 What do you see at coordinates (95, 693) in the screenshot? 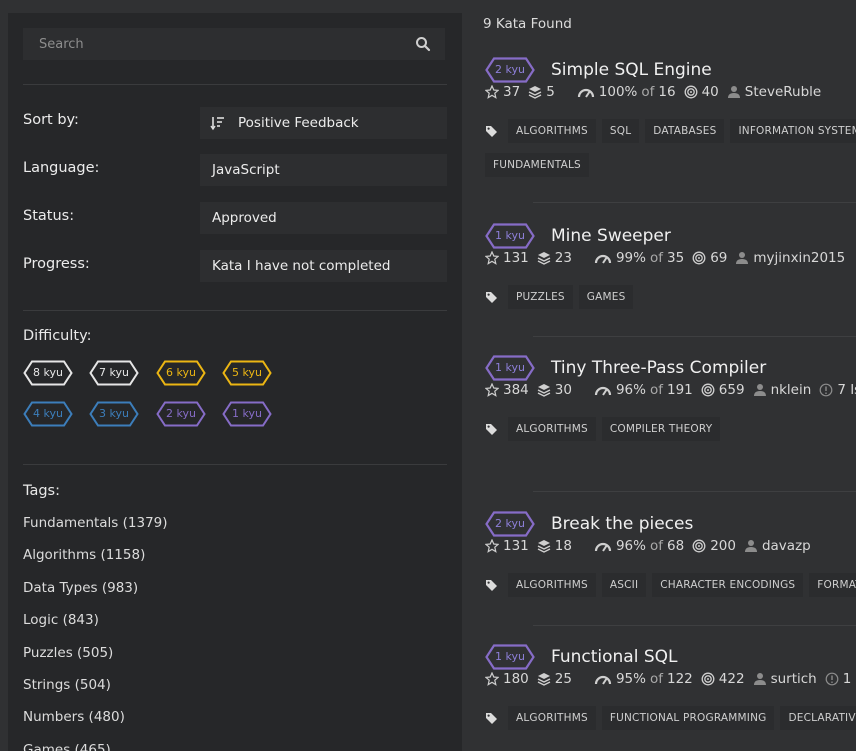
I see `tag-filter-item: Strings (504)` at bounding box center [95, 693].